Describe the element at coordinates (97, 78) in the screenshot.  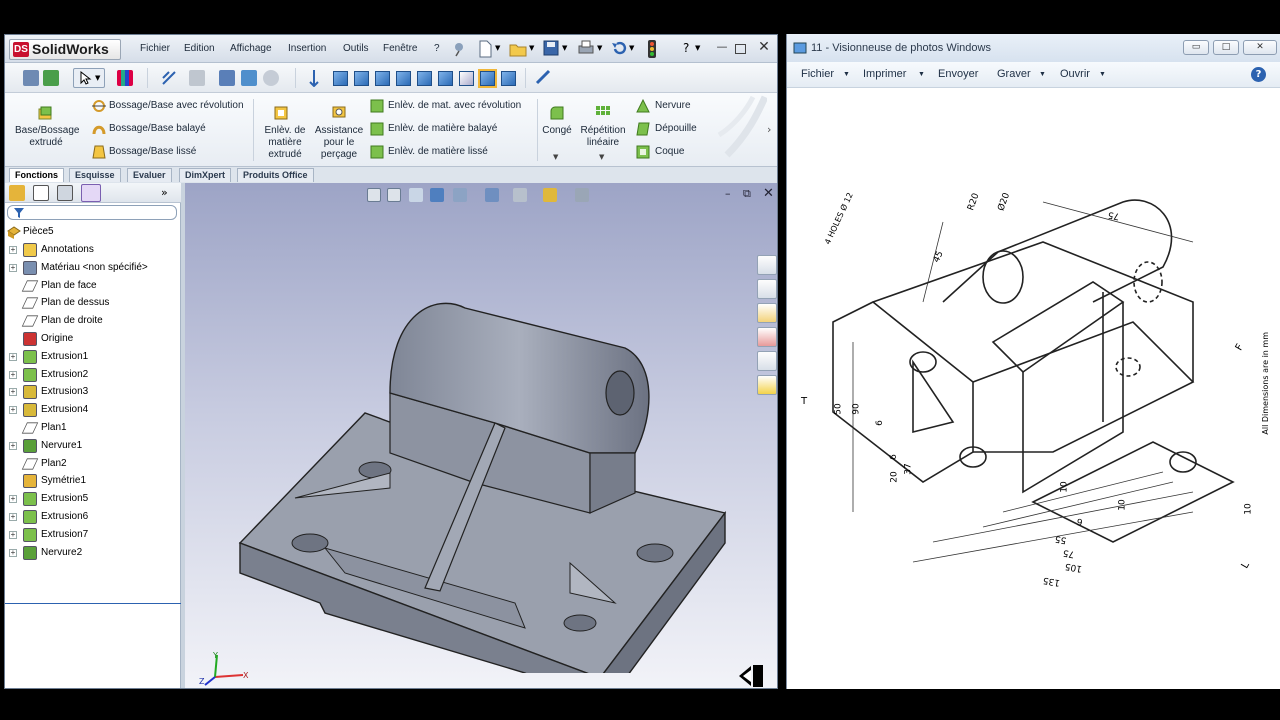
I see `select-dropdown-icon: ▼` at that location.